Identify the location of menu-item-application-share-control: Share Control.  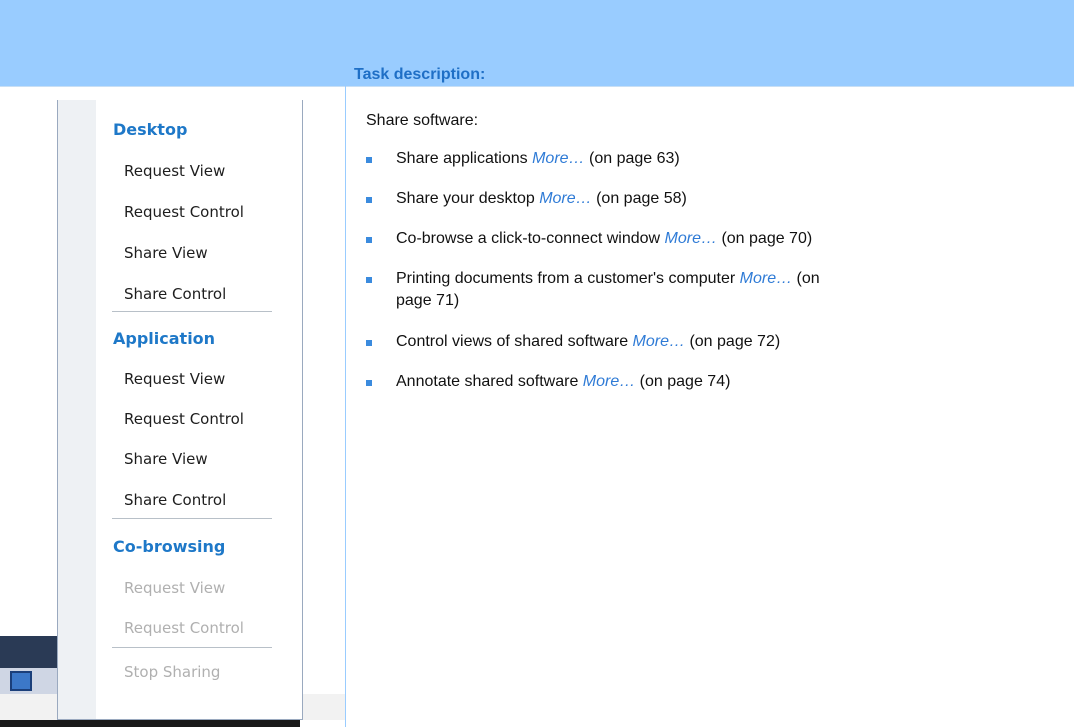
(175, 500).